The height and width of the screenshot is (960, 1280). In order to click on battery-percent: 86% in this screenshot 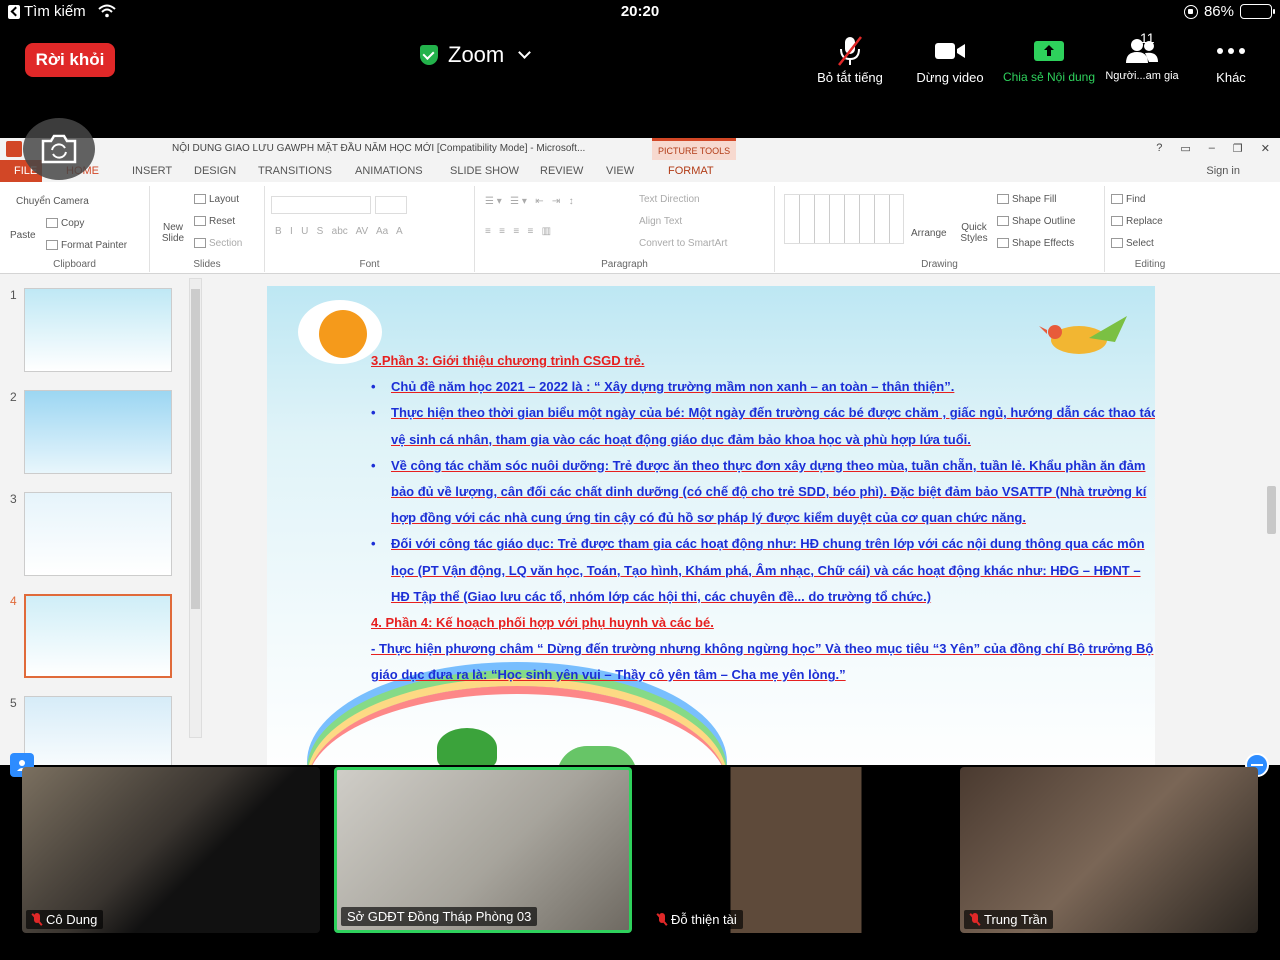, I will do `click(1218, 11)`.